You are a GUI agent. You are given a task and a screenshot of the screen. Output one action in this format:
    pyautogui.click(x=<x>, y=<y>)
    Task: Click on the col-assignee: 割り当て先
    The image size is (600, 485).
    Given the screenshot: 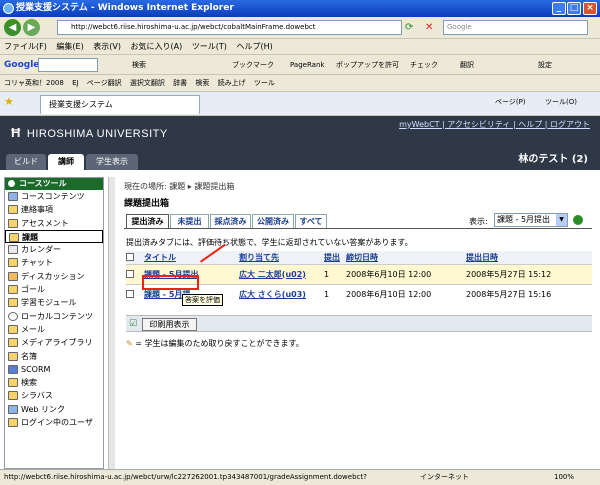 What is the action you would take?
    pyautogui.click(x=281, y=257)
    